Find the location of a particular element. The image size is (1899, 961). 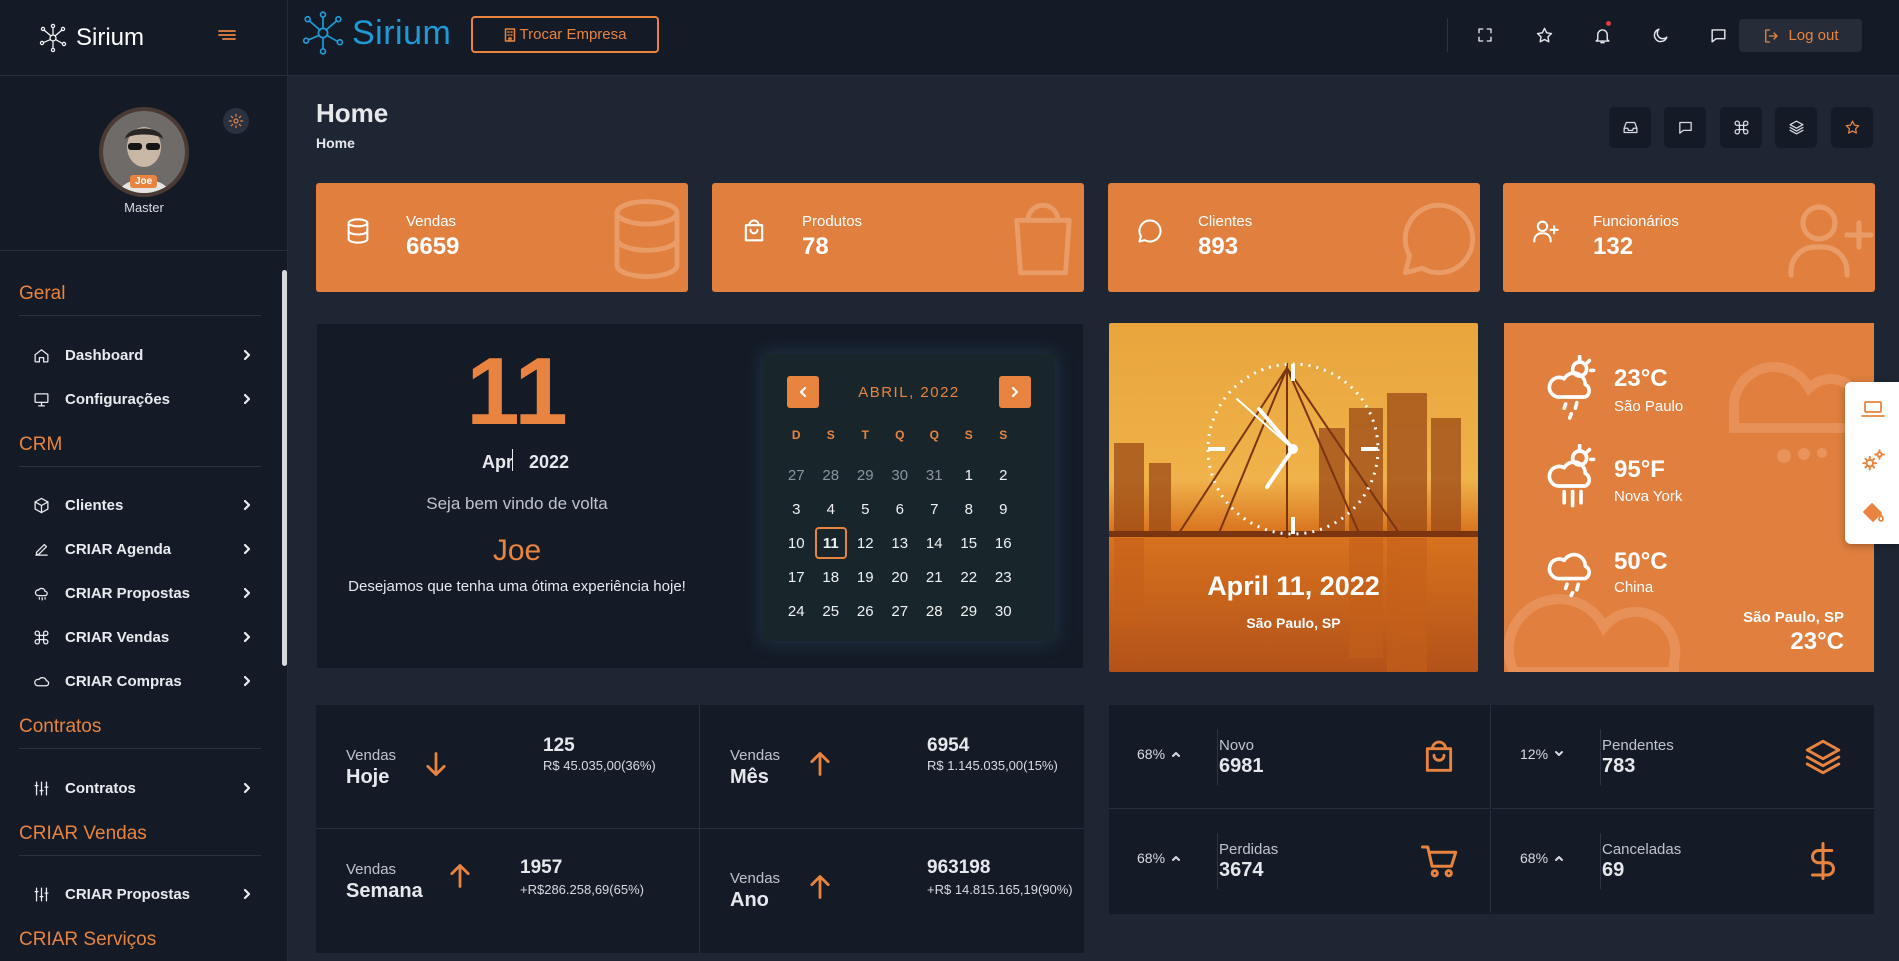

laptop-tool-button is located at coordinates (1873, 409).